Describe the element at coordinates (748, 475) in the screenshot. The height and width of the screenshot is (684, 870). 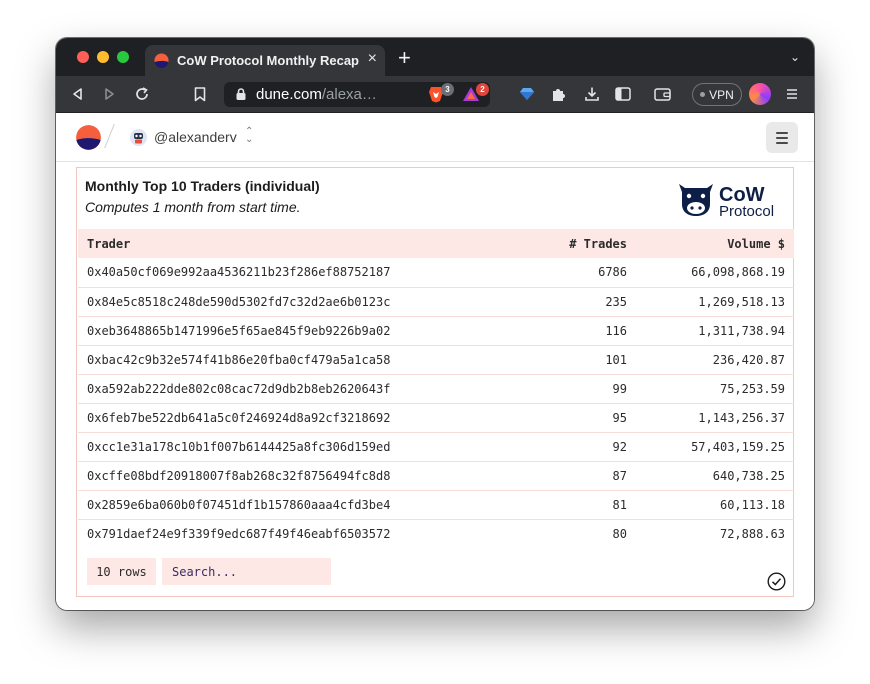
I see `cell-volume: 640,738.25` at that location.